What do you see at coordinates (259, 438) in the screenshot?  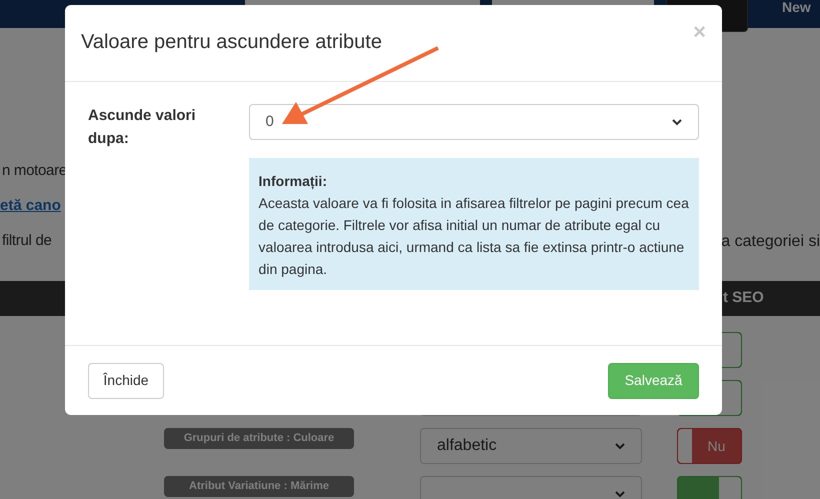 I see `attribute-badge: Grupuri de atribute : Culoare` at bounding box center [259, 438].